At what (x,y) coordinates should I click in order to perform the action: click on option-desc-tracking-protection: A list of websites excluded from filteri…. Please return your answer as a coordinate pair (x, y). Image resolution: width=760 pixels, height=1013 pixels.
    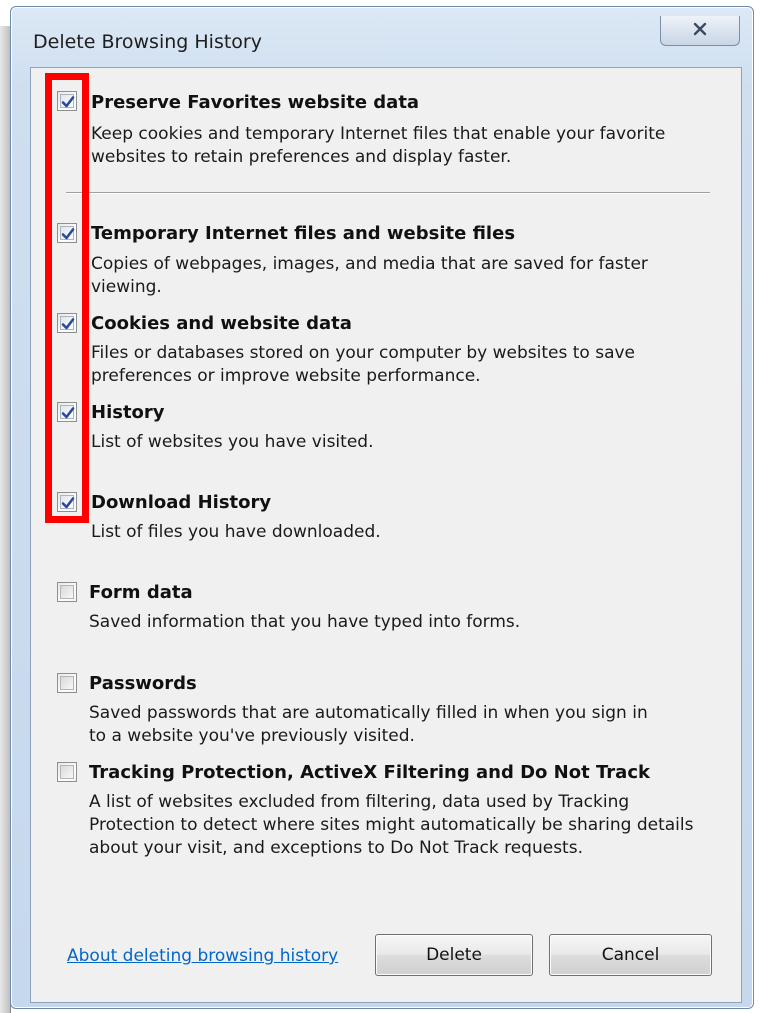
    Looking at the image, I should click on (391, 825).